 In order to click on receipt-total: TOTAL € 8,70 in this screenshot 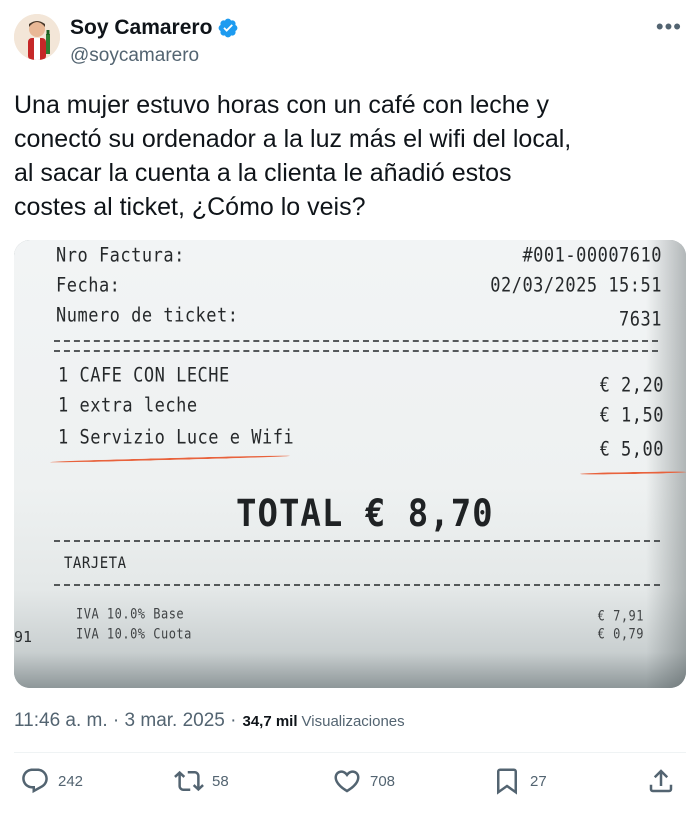, I will do `click(365, 514)`.